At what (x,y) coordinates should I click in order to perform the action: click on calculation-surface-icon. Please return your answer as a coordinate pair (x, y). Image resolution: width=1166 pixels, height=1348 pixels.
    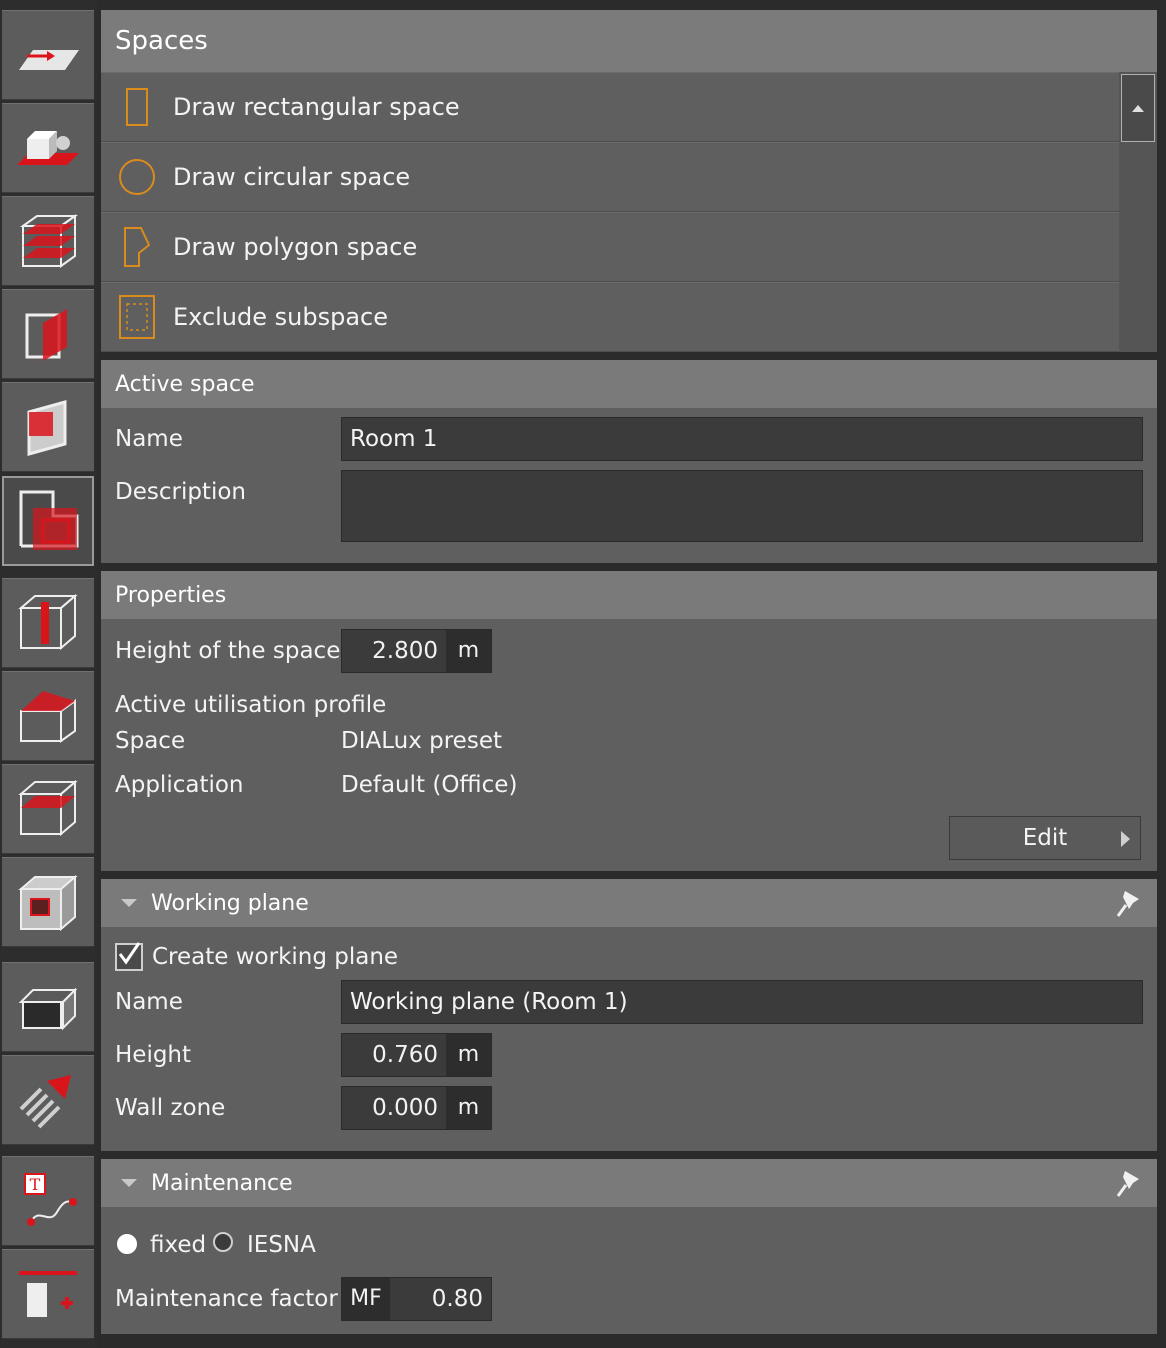
    Looking at the image, I should click on (45, 1102).